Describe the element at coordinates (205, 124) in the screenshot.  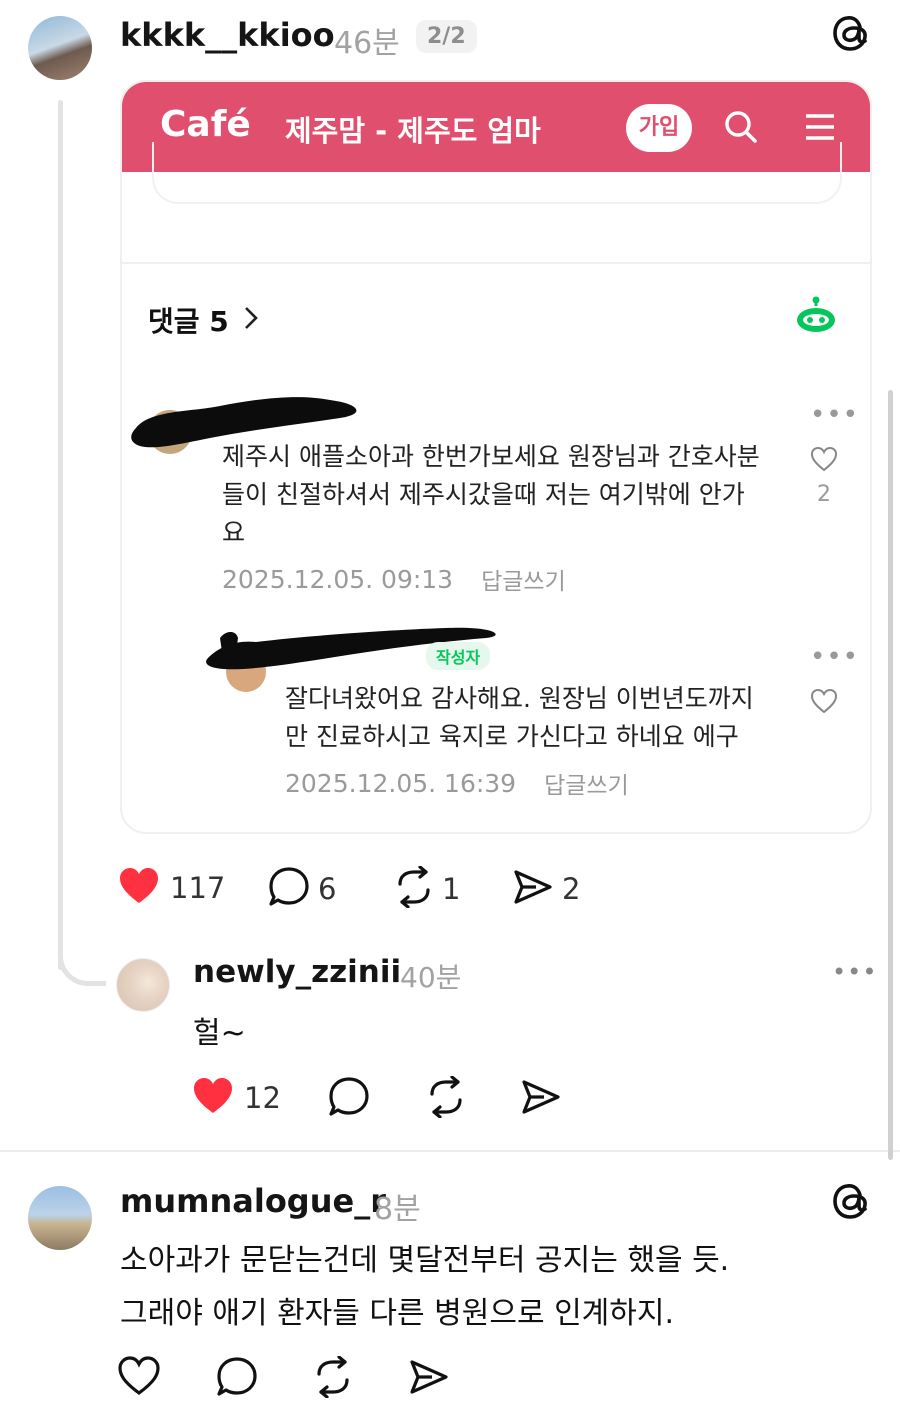
I see `cafe-brand: Café` at that location.